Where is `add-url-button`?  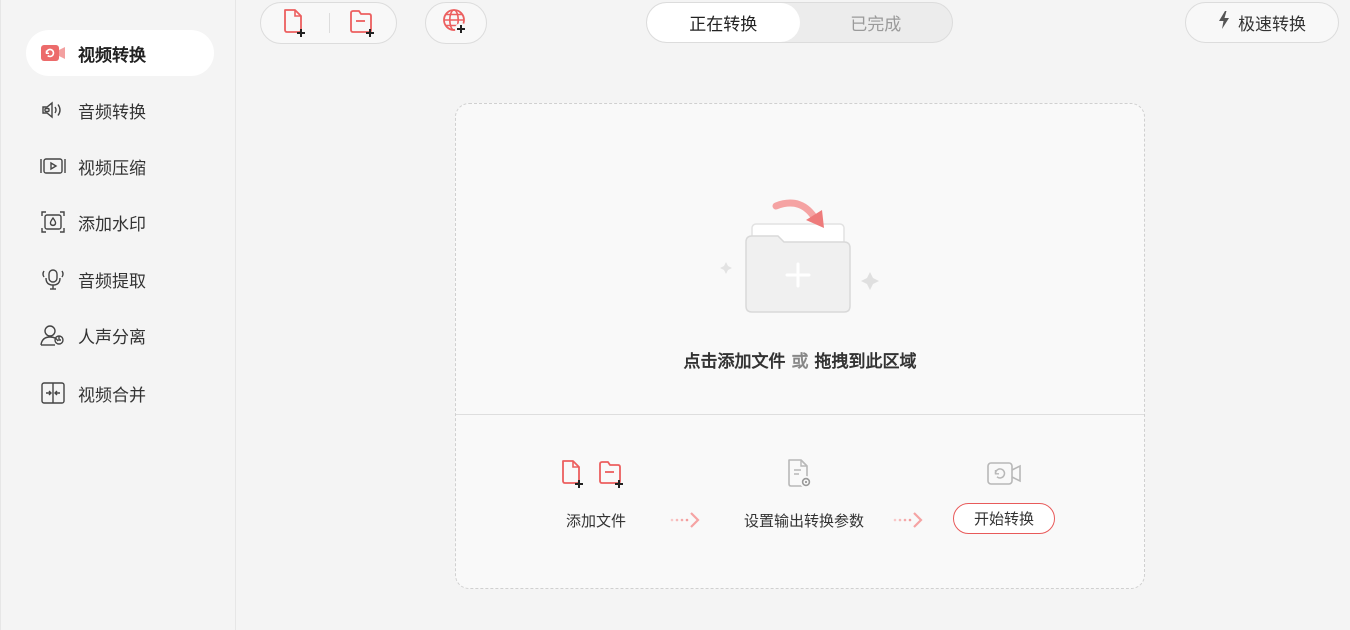
add-url-button is located at coordinates (456, 23).